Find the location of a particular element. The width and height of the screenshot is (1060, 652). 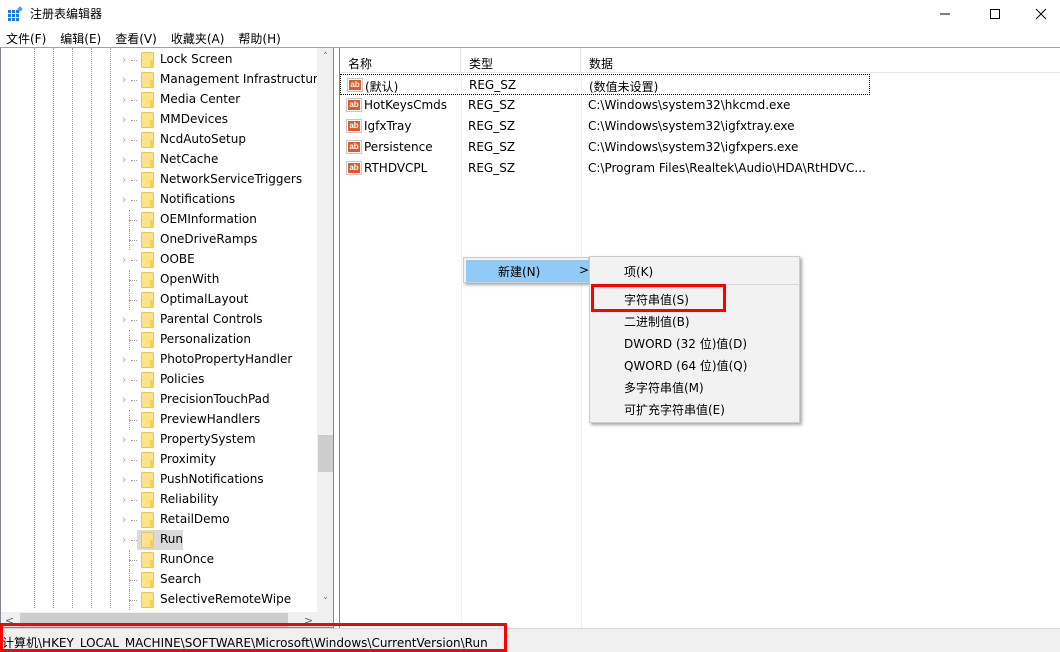

tree-vertical-scrollbar: ˄ ˅ is located at coordinates (325, 330).